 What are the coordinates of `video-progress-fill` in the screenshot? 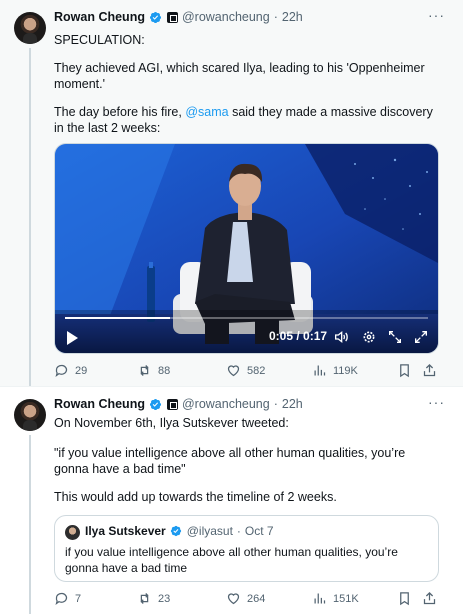 It's located at (118, 318).